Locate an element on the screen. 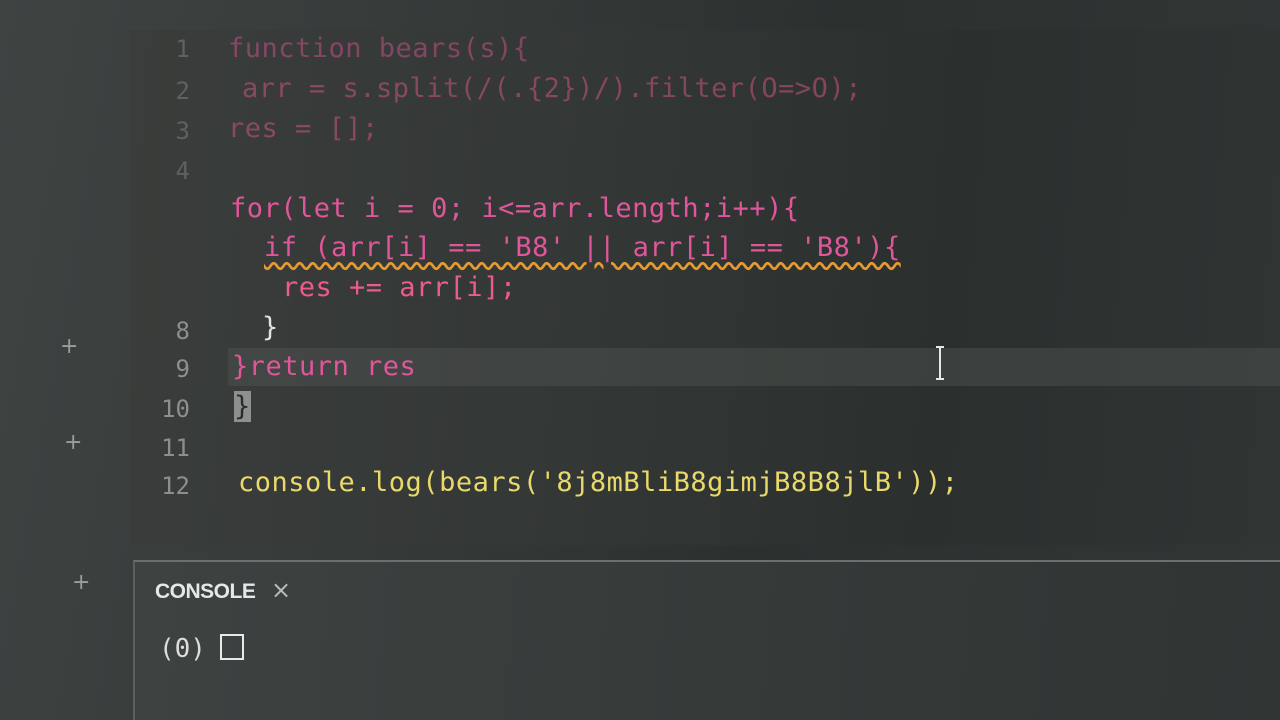 This screenshot has height=720, width=1280. line-number: 10 is located at coordinates (175, 409).